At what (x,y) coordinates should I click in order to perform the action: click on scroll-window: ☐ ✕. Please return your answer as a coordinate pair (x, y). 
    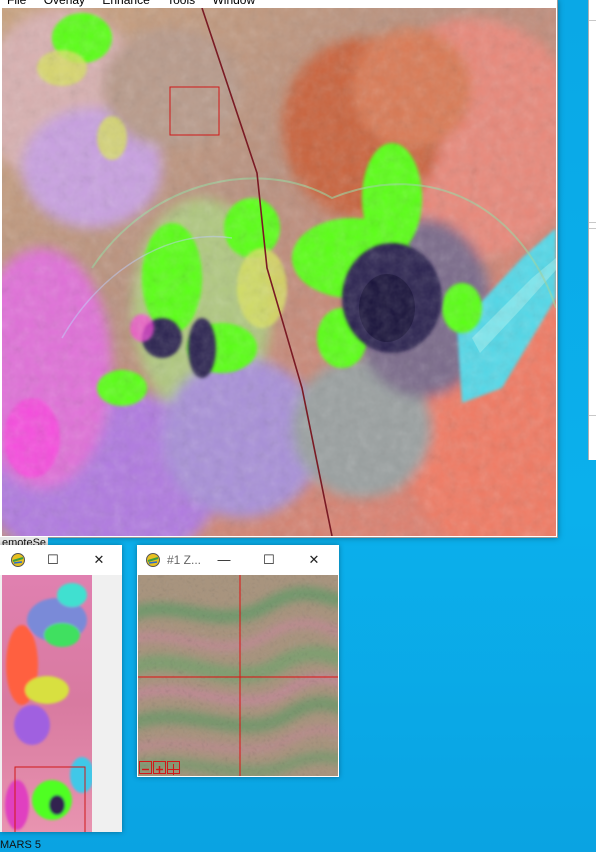
    Looking at the image, I should click on (61, 688).